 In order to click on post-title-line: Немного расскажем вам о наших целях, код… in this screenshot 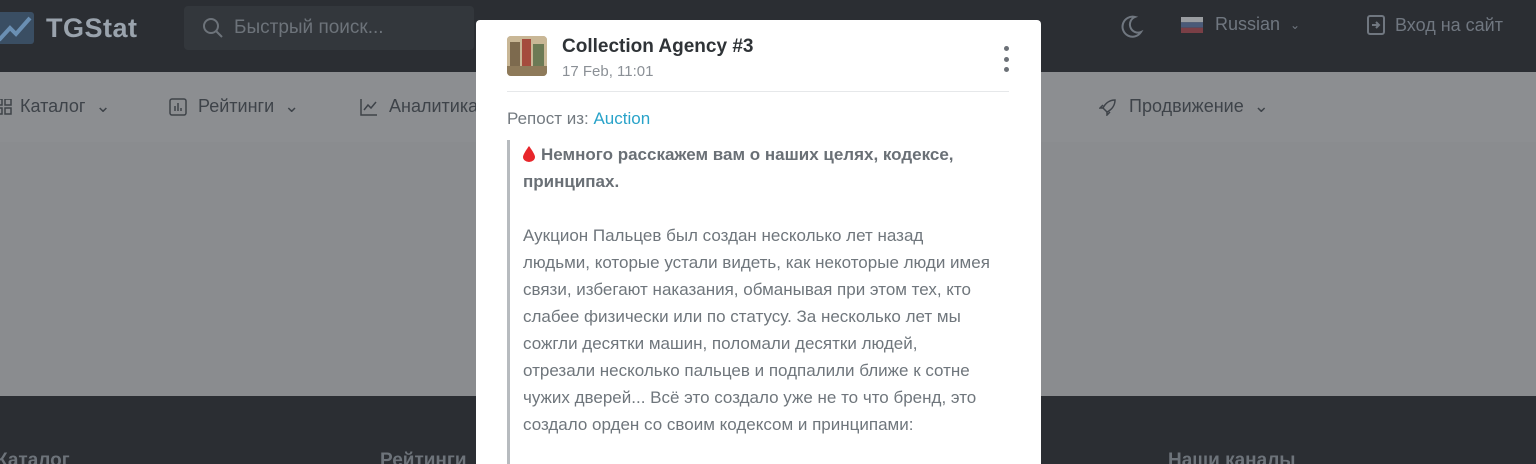, I will do `click(747, 154)`.